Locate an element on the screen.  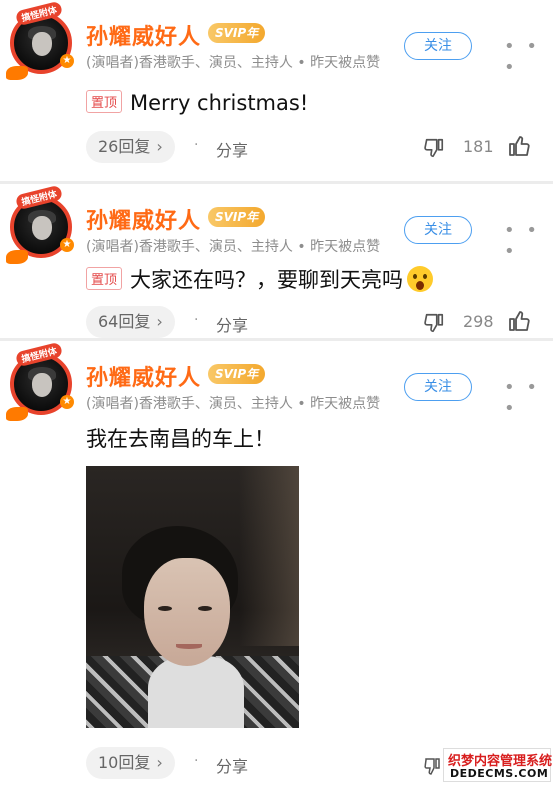
like-count: 298 is located at coordinates (478, 321).